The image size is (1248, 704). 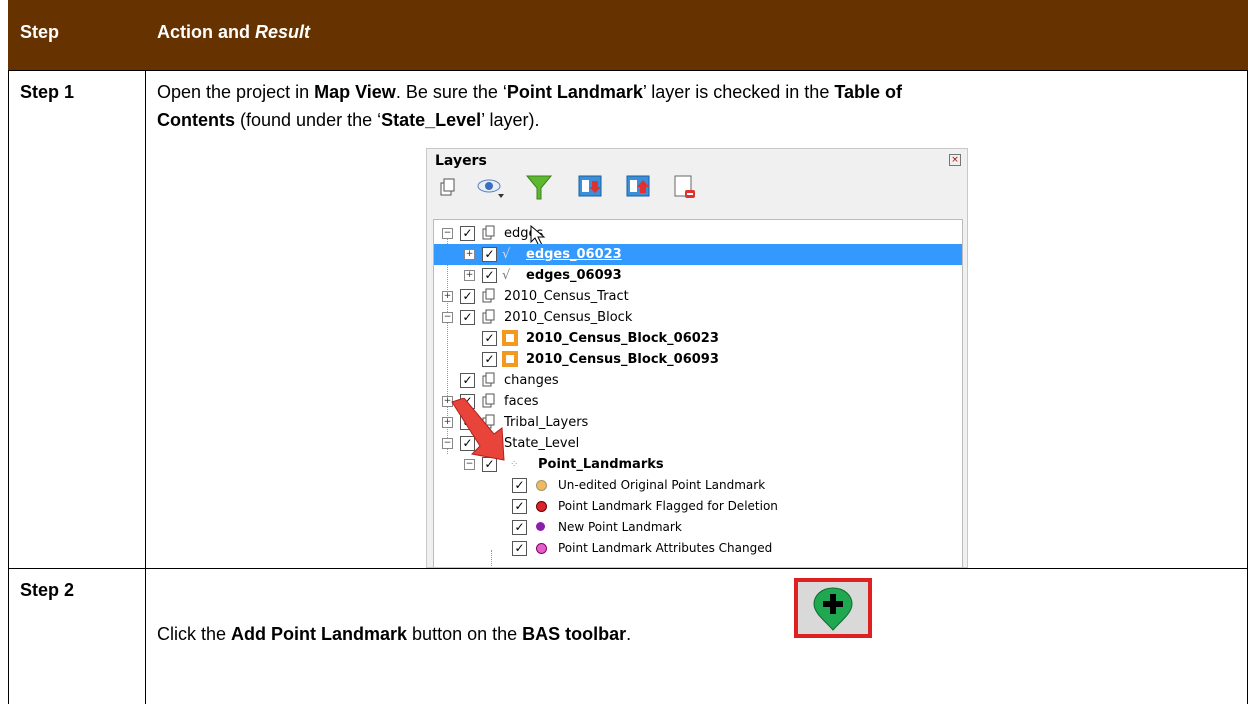 I want to click on add-point-landmark-icon, so click(x=833, y=609).